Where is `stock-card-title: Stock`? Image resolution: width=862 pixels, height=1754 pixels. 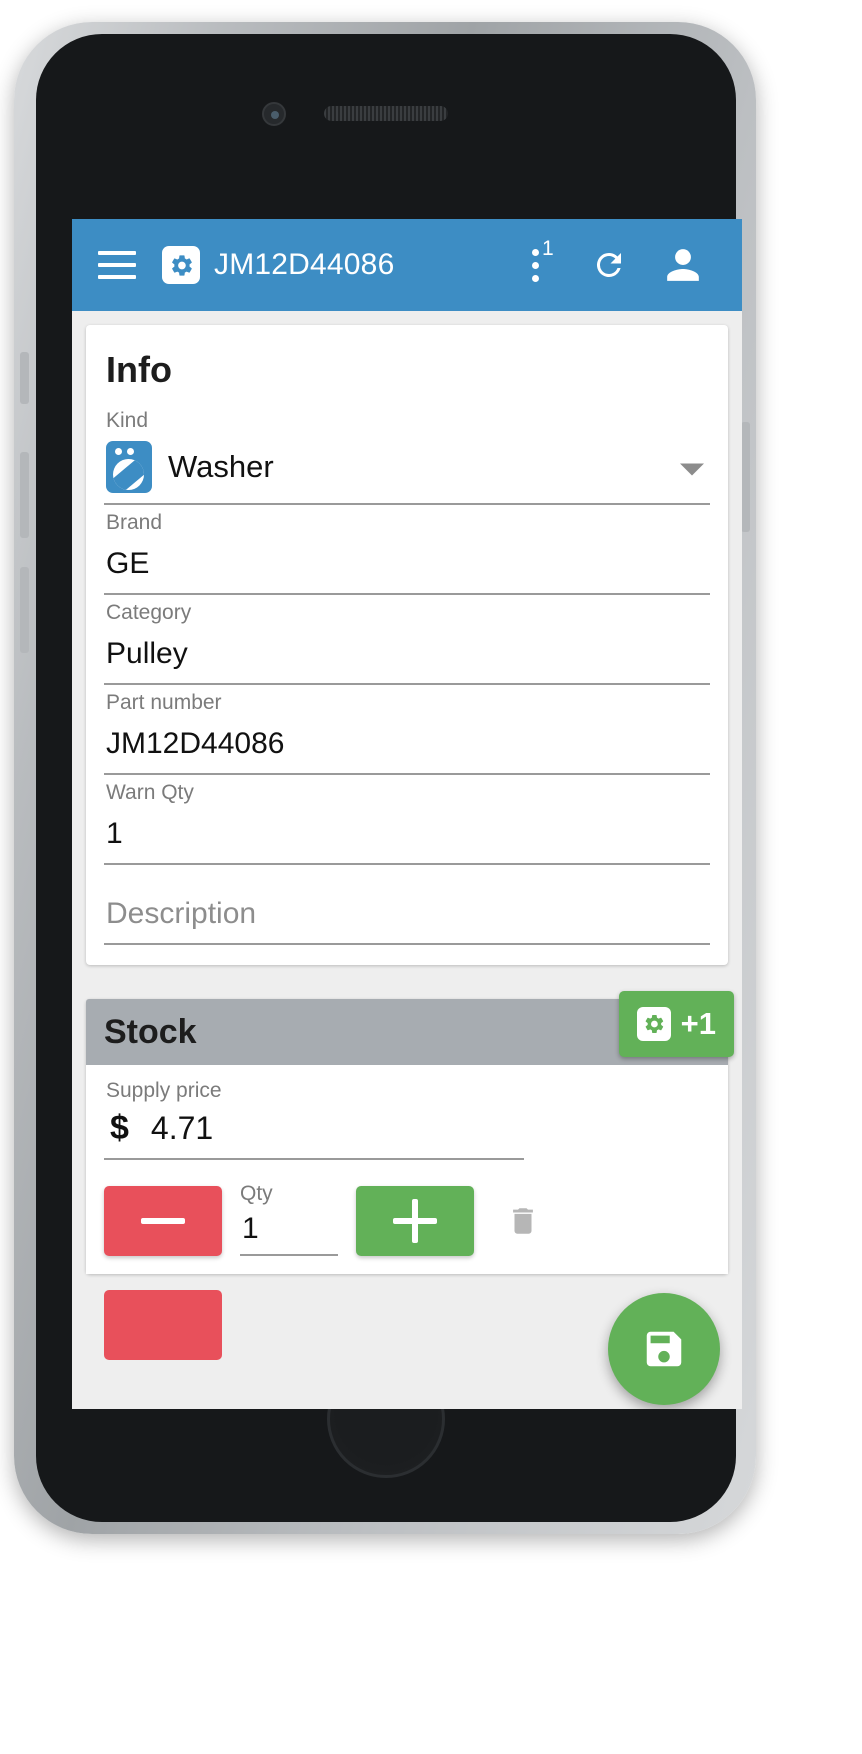 stock-card-title: Stock is located at coordinates (150, 1031).